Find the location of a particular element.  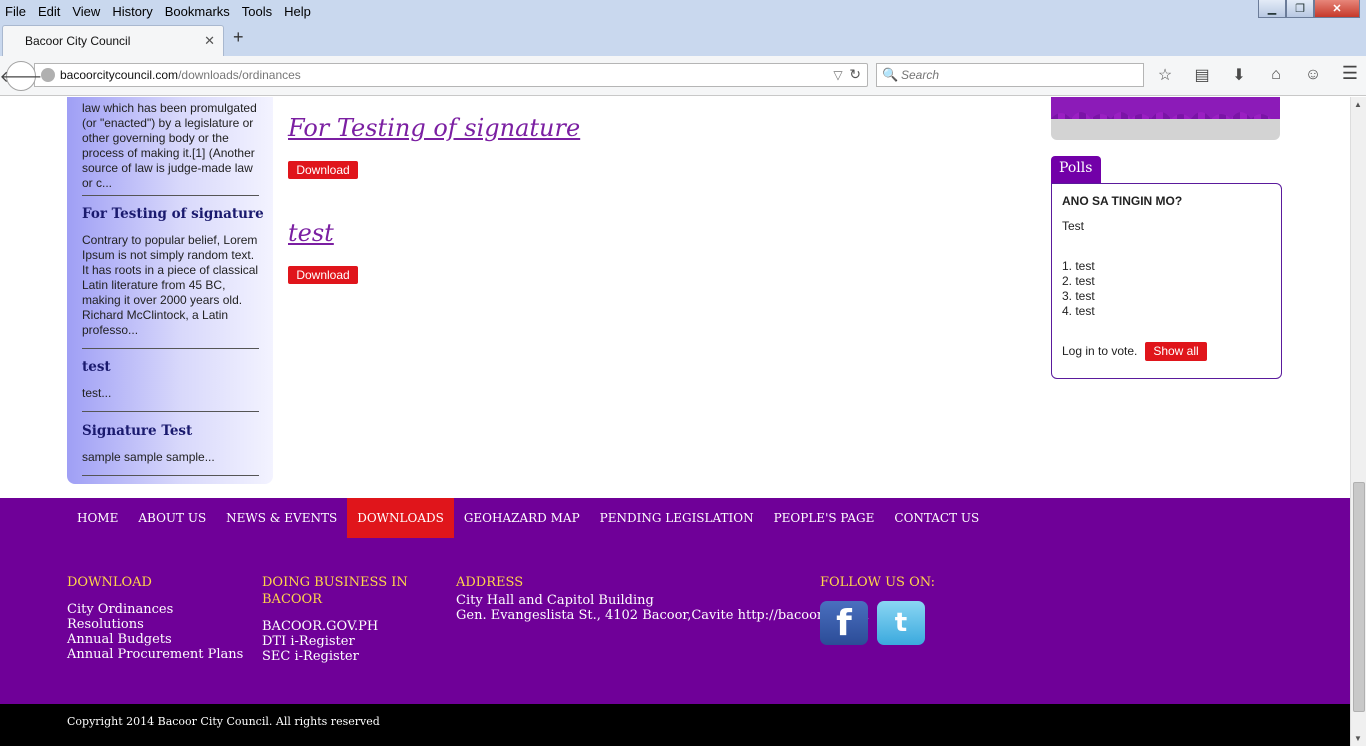

menu-edit: Edit is located at coordinates (49, 11).